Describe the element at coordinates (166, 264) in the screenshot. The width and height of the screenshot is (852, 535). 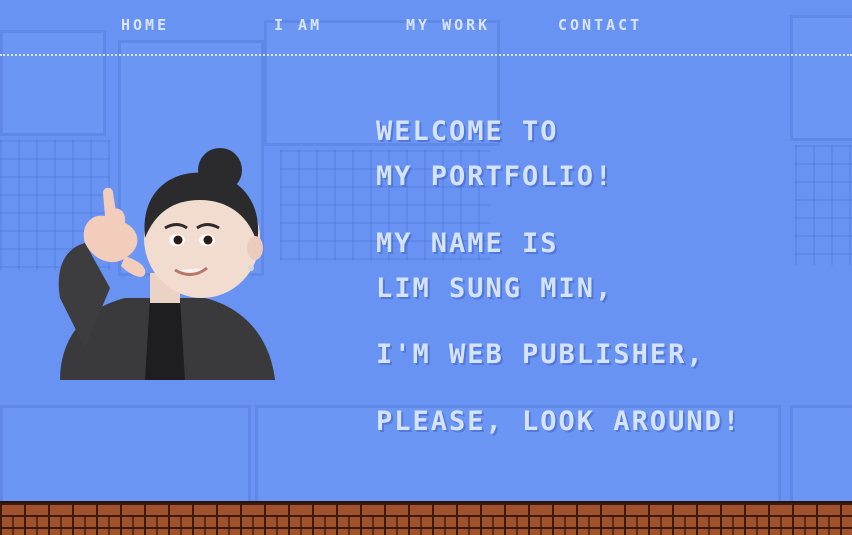
I see `avatar-image` at that location.